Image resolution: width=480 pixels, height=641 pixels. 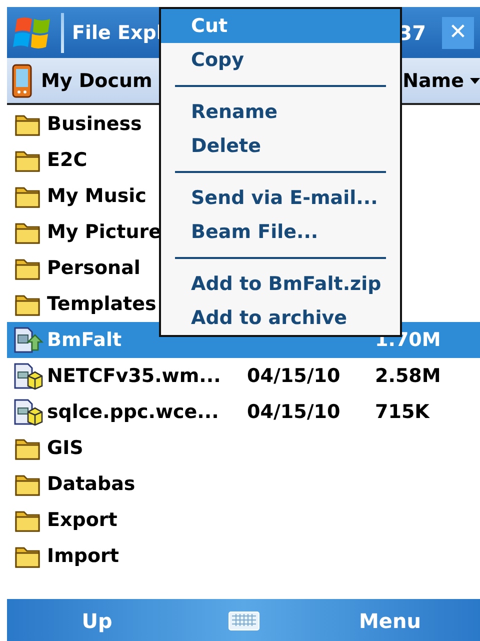 I want to click on file-name: Import, so click(x=83, y=556).